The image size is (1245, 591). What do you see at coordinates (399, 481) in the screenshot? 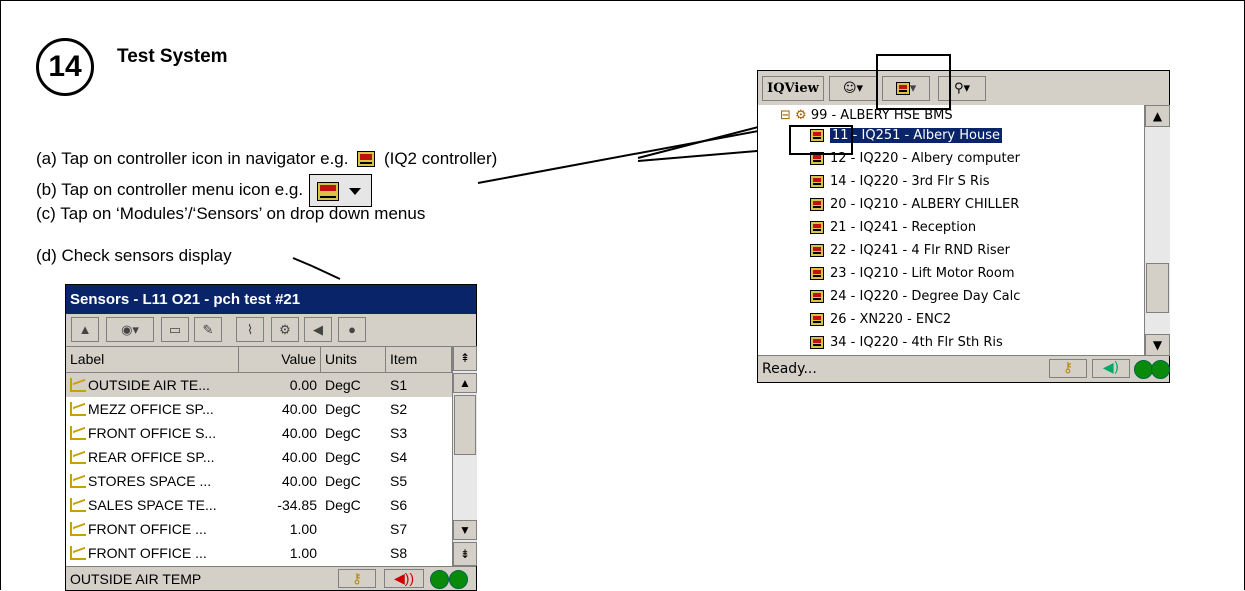
I see `row-item: S5` at bounding box center [399, 481].